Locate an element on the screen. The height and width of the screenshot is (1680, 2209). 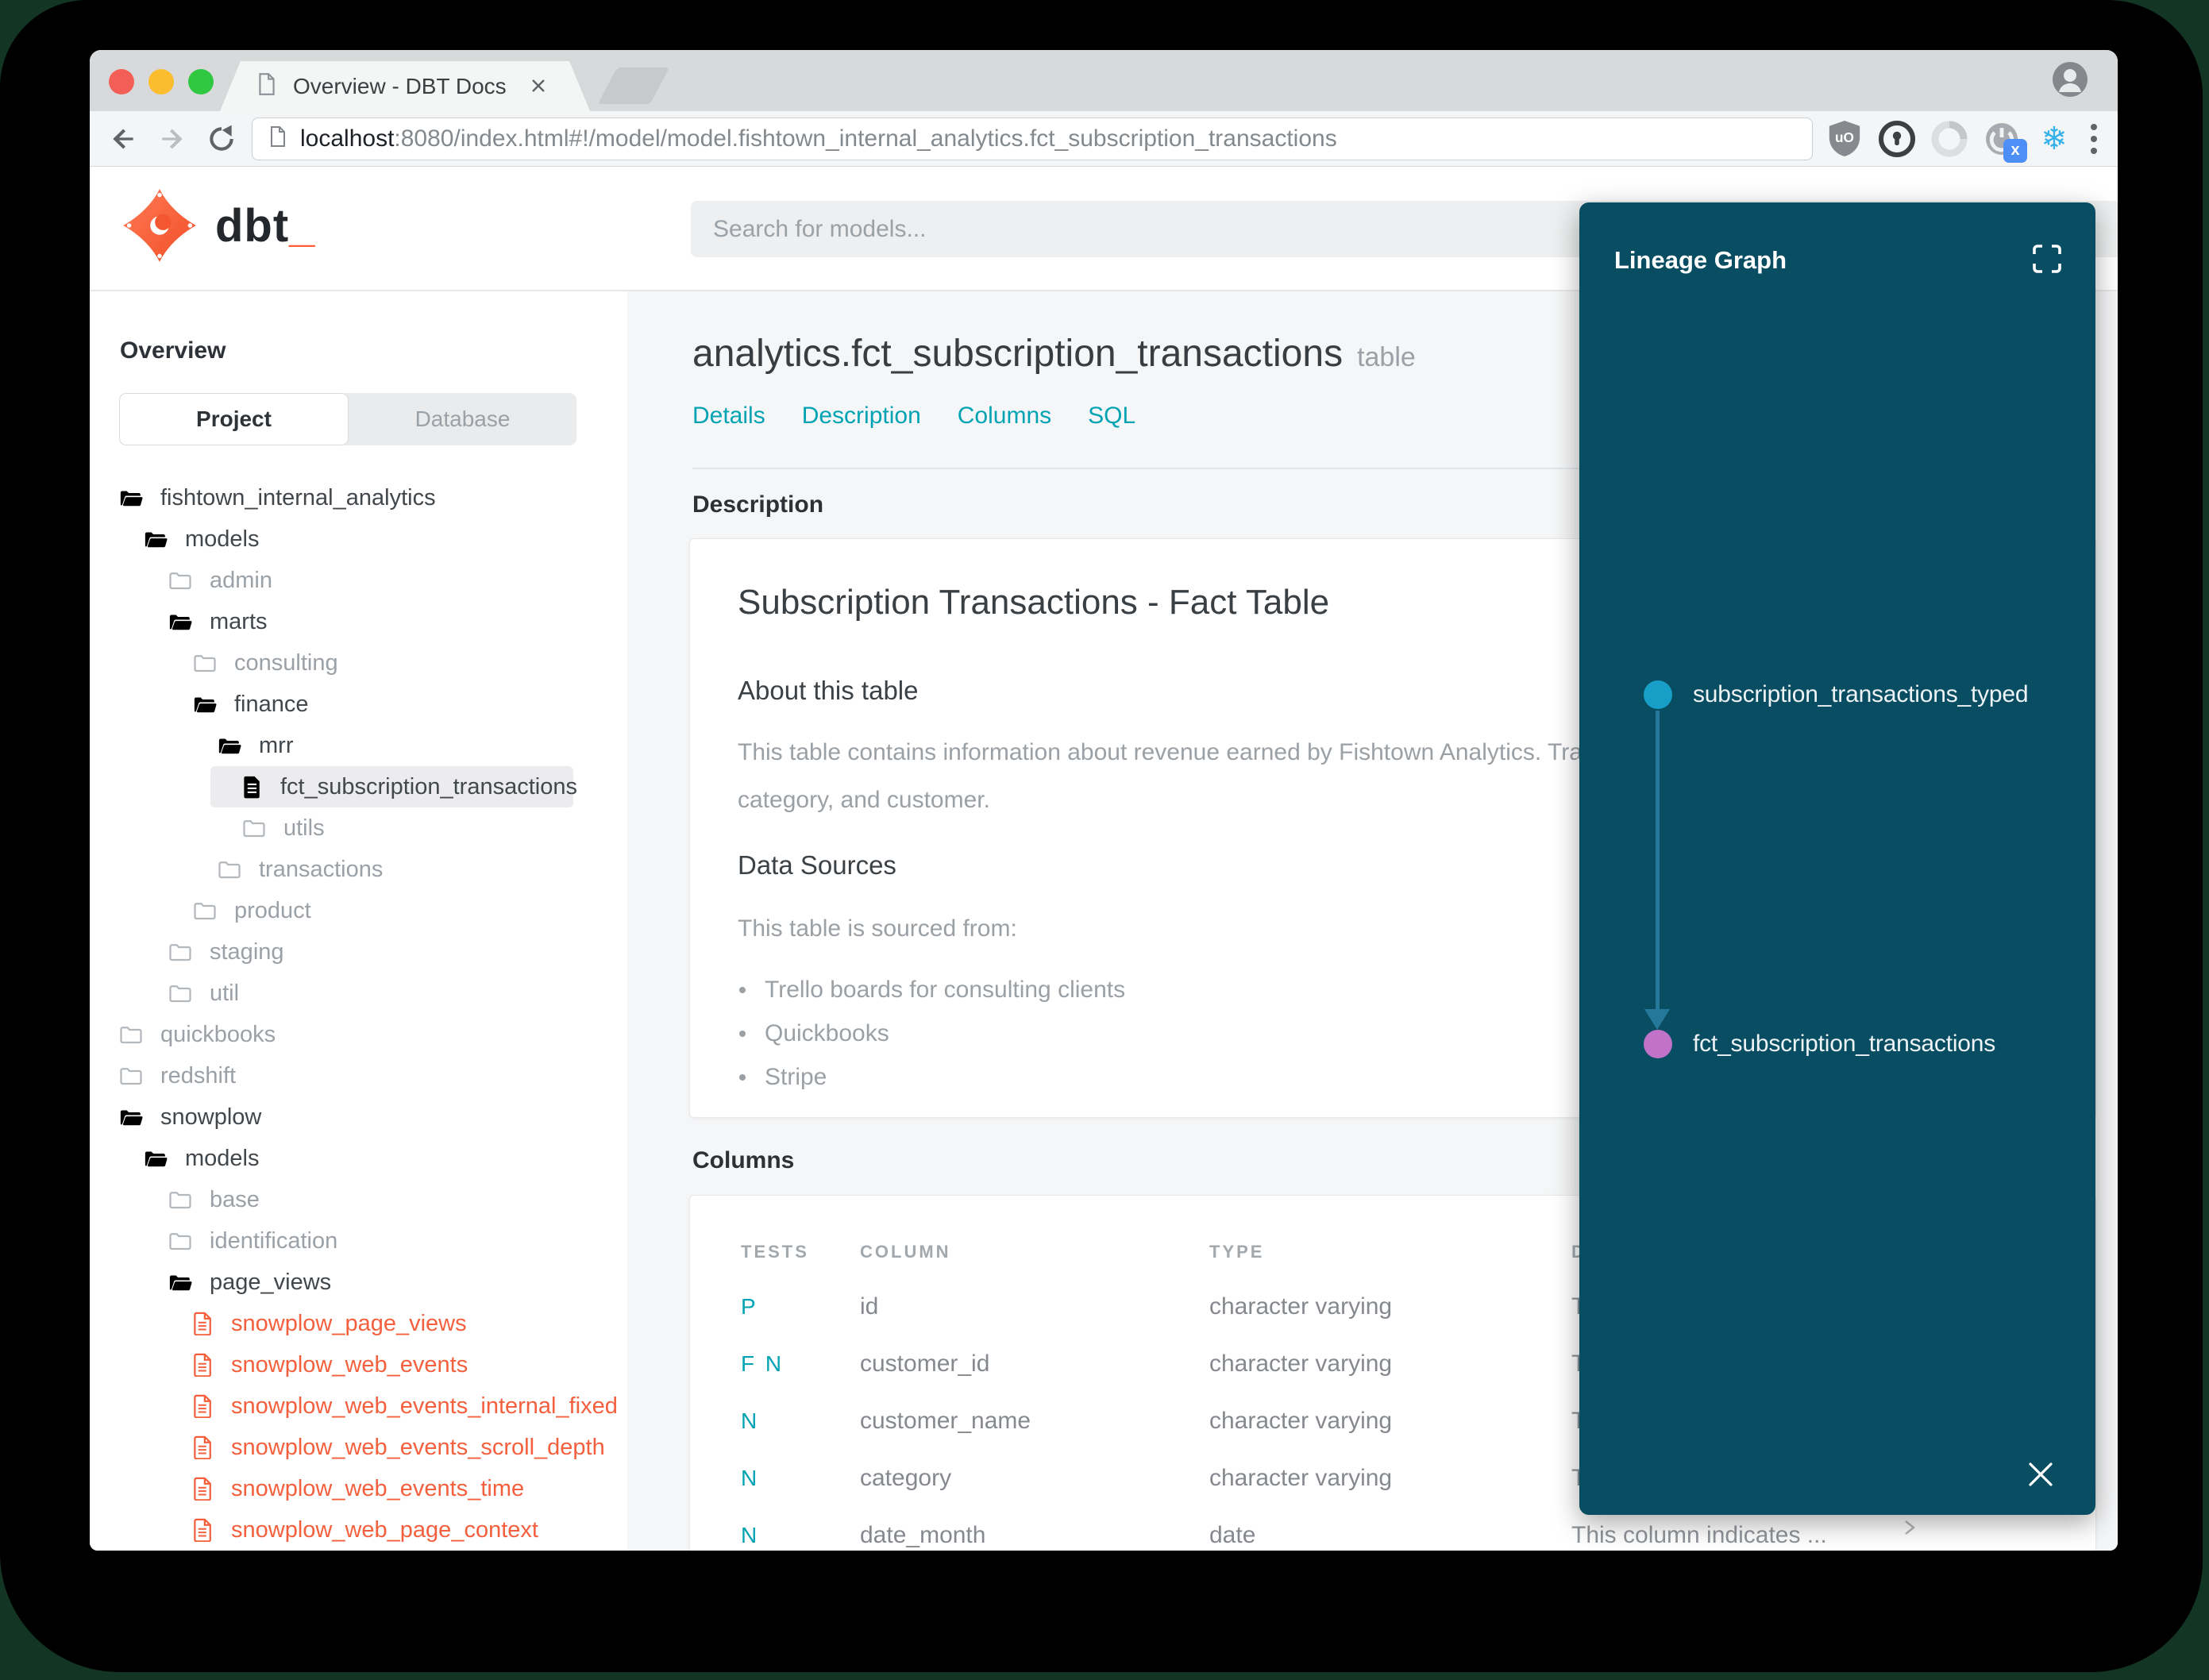
tree-item-snowplow-web-events: snowplow_web_events is located at coordinates (358, 1364).